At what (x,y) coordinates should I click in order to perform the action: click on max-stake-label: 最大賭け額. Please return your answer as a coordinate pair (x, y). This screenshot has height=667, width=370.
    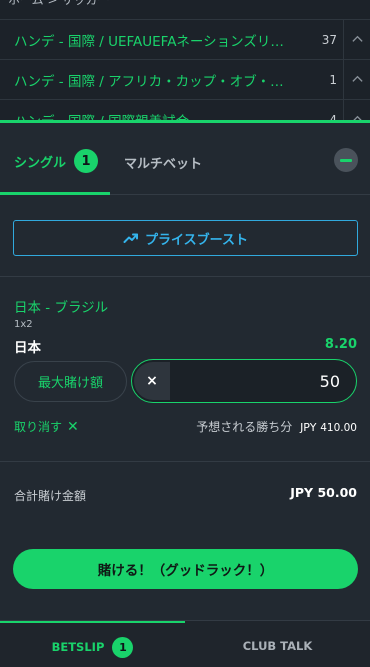
    Looking at the image, I should click on (70, 383).